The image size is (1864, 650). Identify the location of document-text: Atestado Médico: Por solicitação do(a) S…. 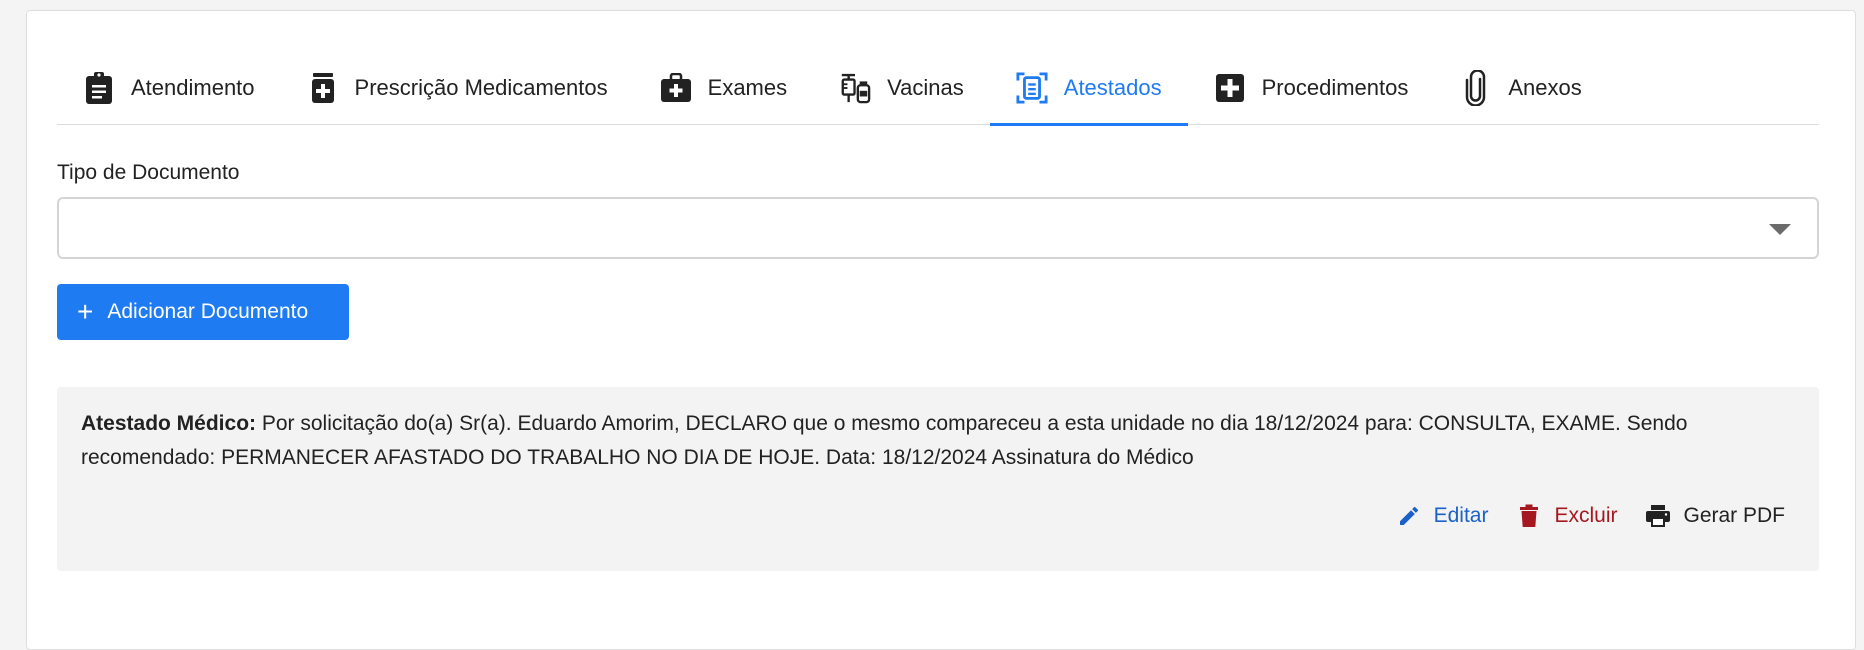
(936, 441).